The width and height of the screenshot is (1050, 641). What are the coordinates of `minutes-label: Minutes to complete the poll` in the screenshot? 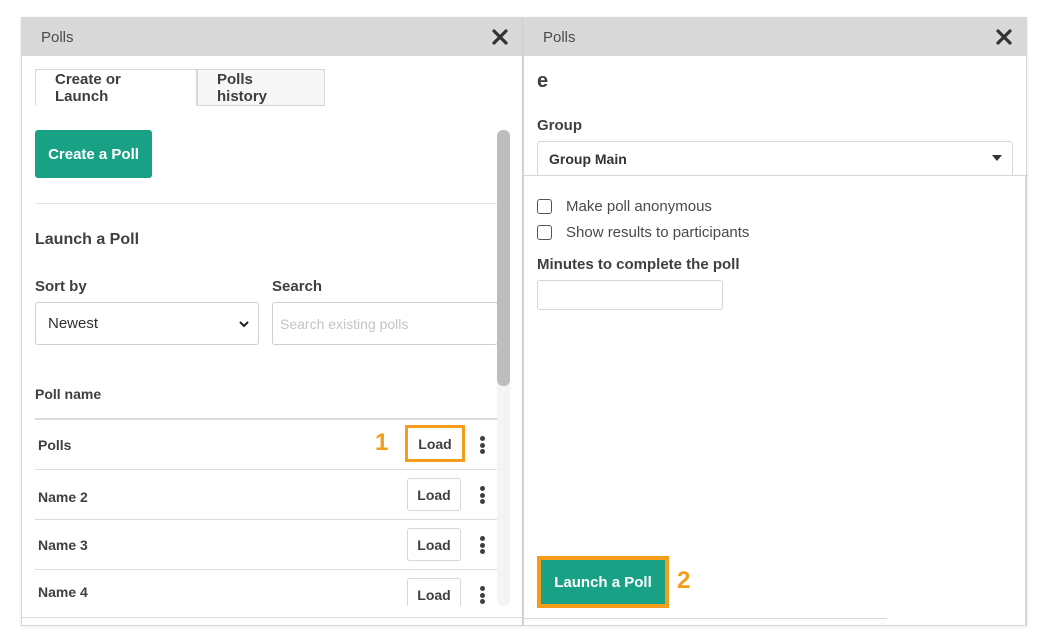 It's located at (638, 264).